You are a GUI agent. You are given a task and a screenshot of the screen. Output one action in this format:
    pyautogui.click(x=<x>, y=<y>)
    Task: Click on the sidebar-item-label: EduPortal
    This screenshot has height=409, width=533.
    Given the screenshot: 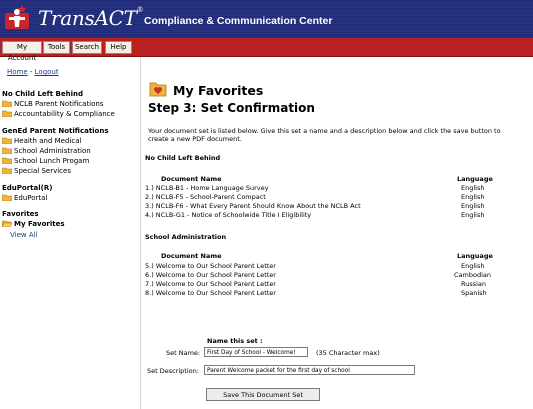 What is the action you would take?
    pyautogui.click(x=31, y=198)
    